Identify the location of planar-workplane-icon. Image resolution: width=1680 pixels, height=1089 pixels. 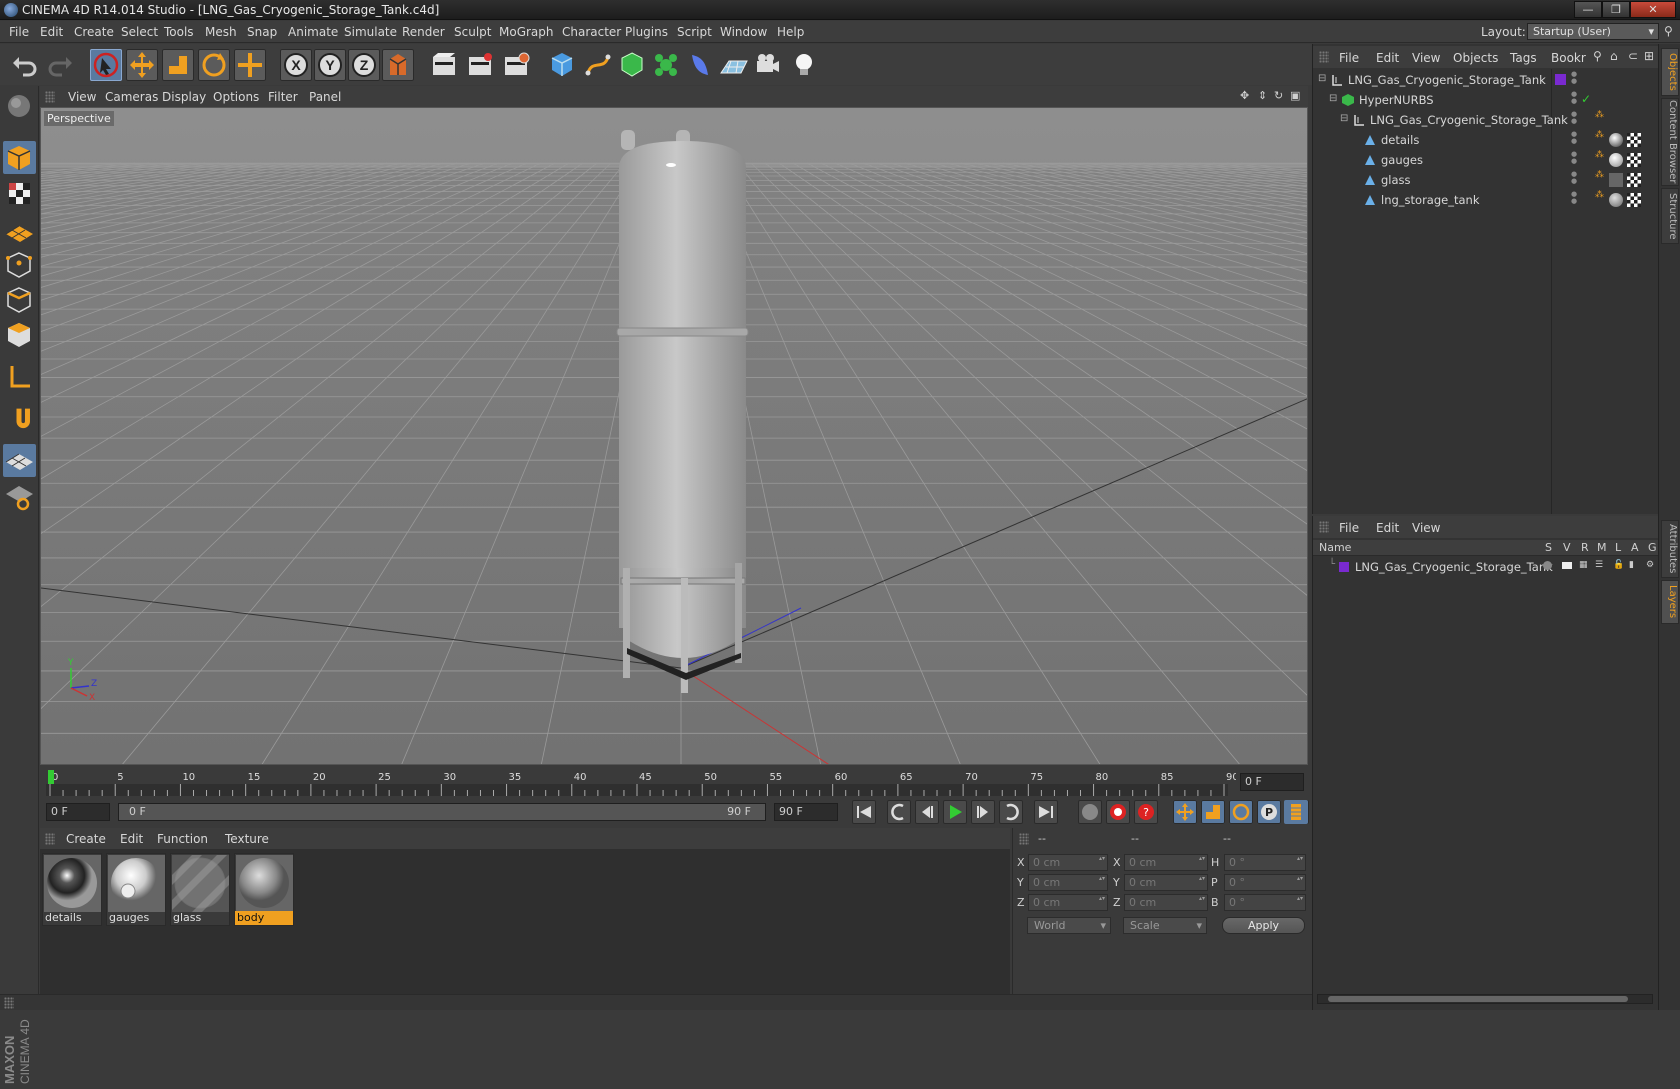
(19, 496).